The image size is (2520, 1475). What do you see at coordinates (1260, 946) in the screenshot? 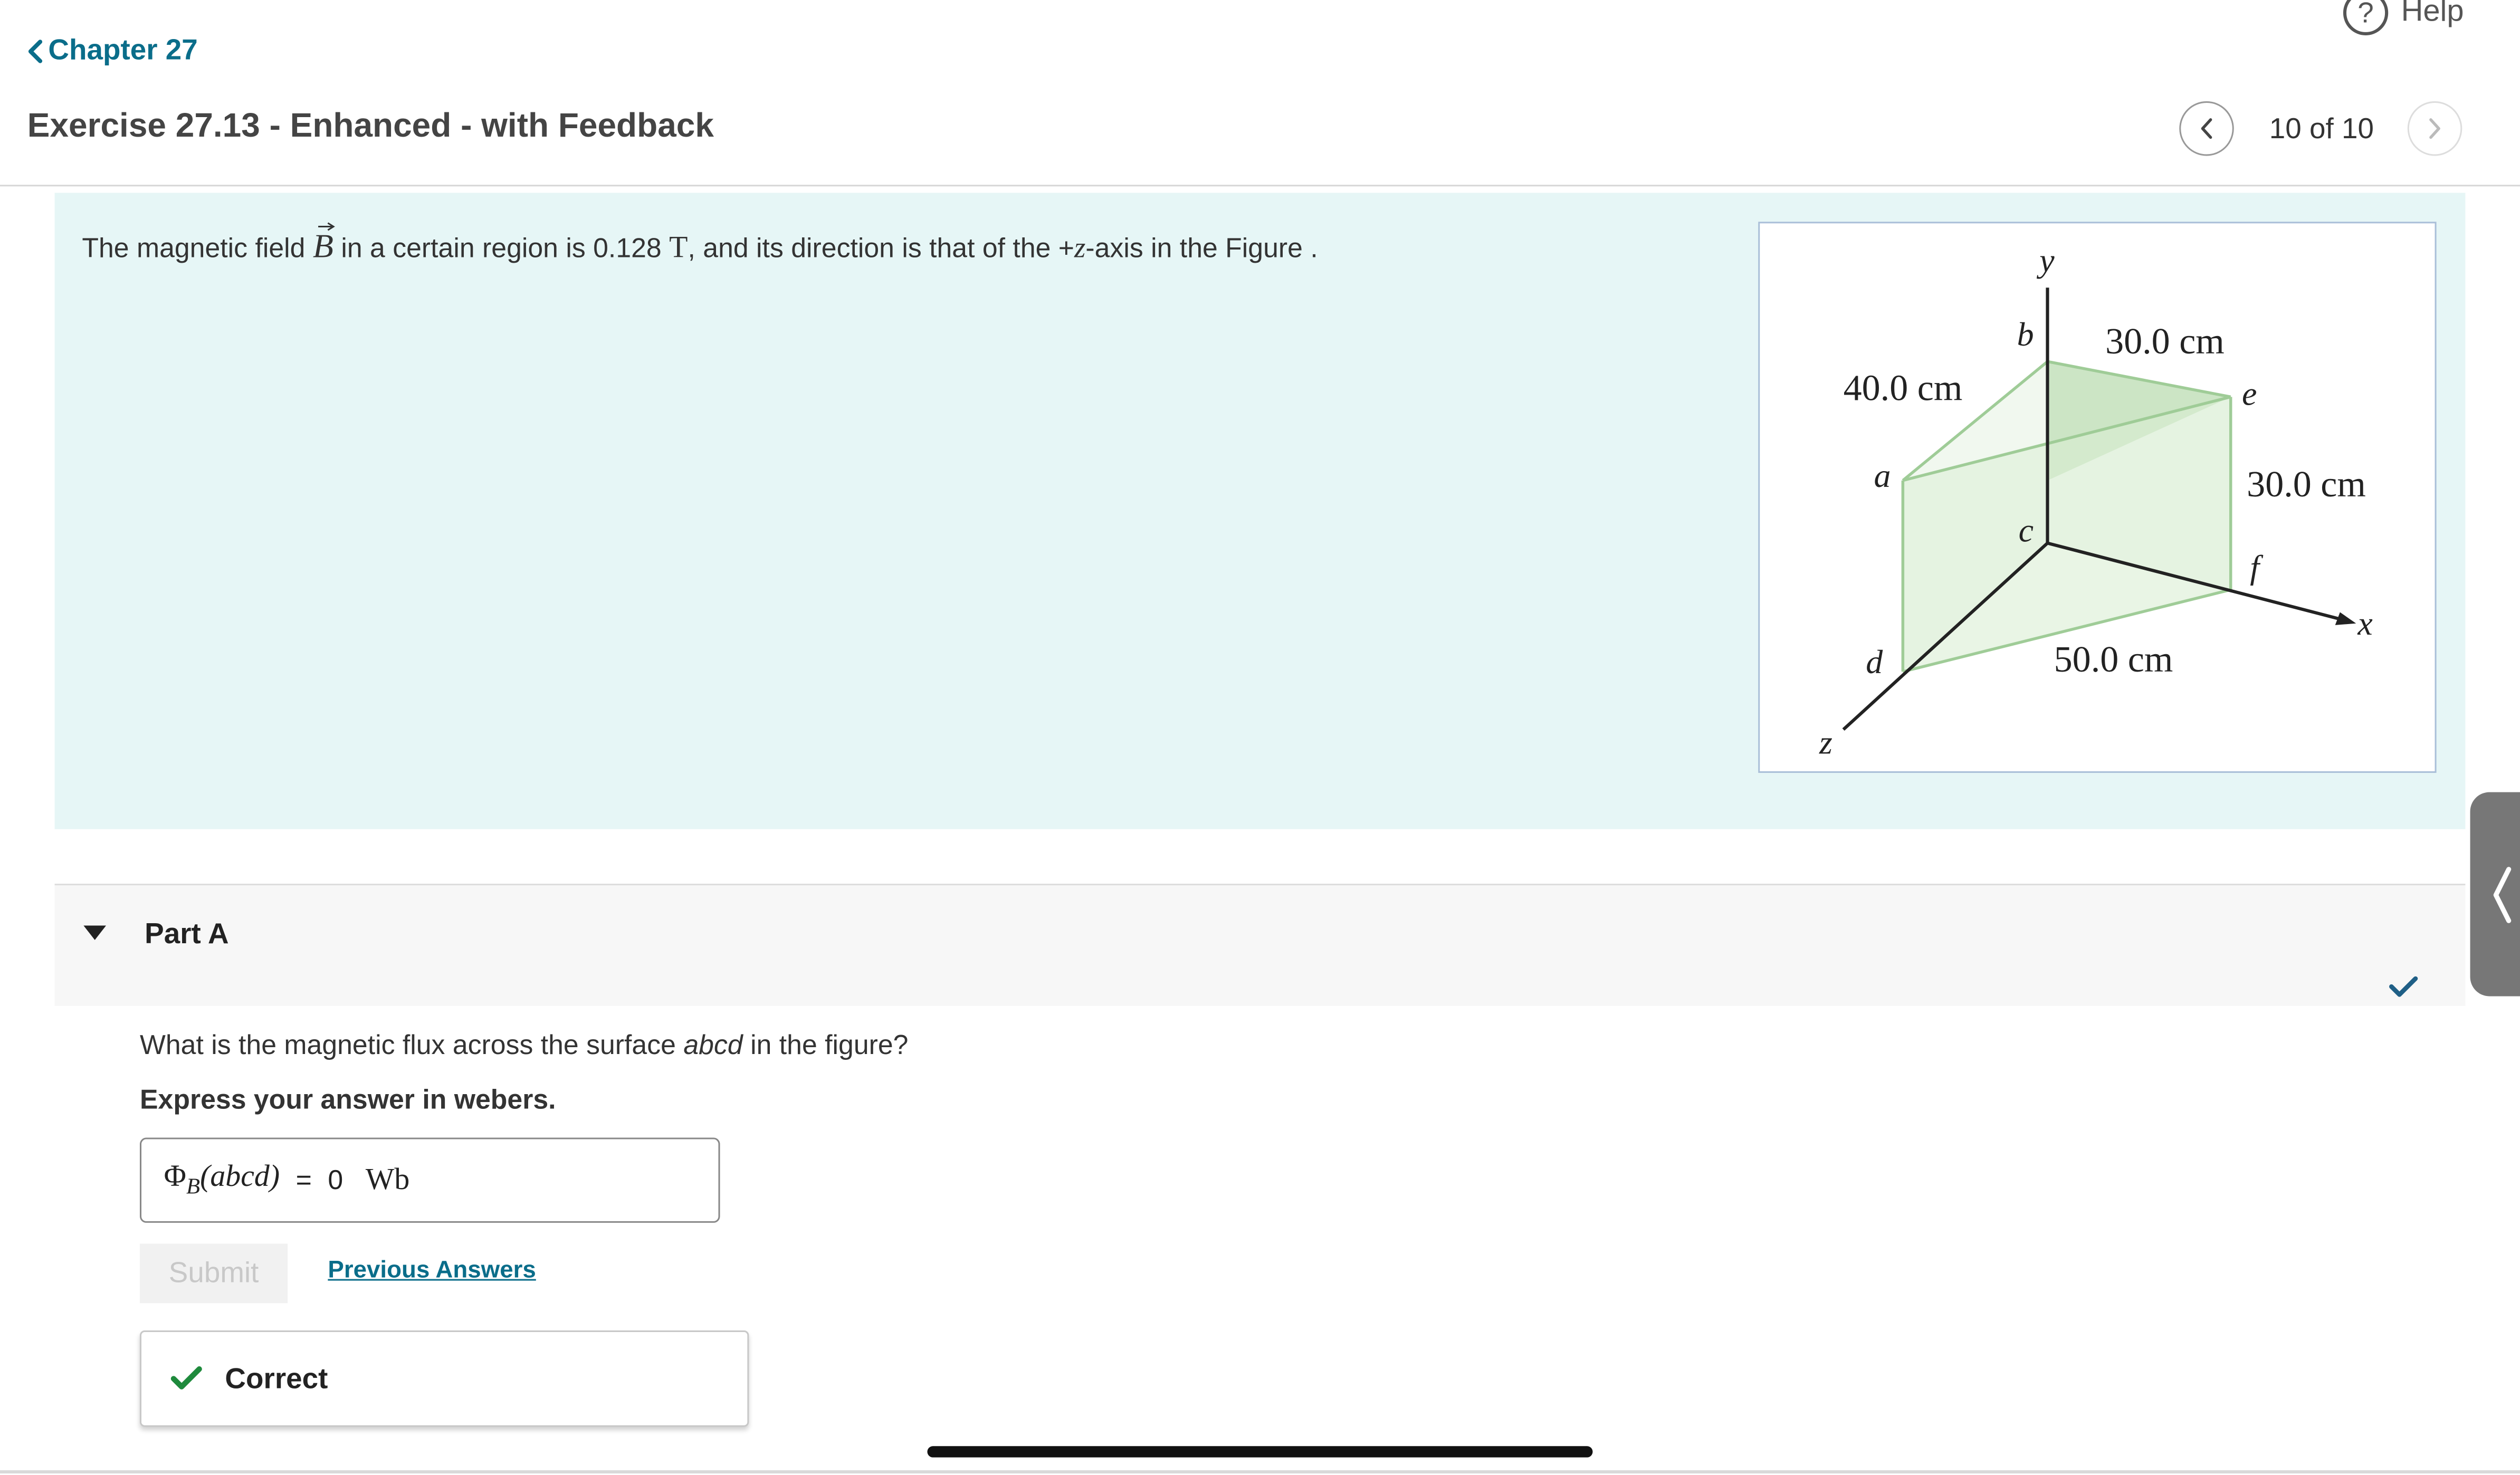
I see `part-a-header` at bounding box center [1260, 946].